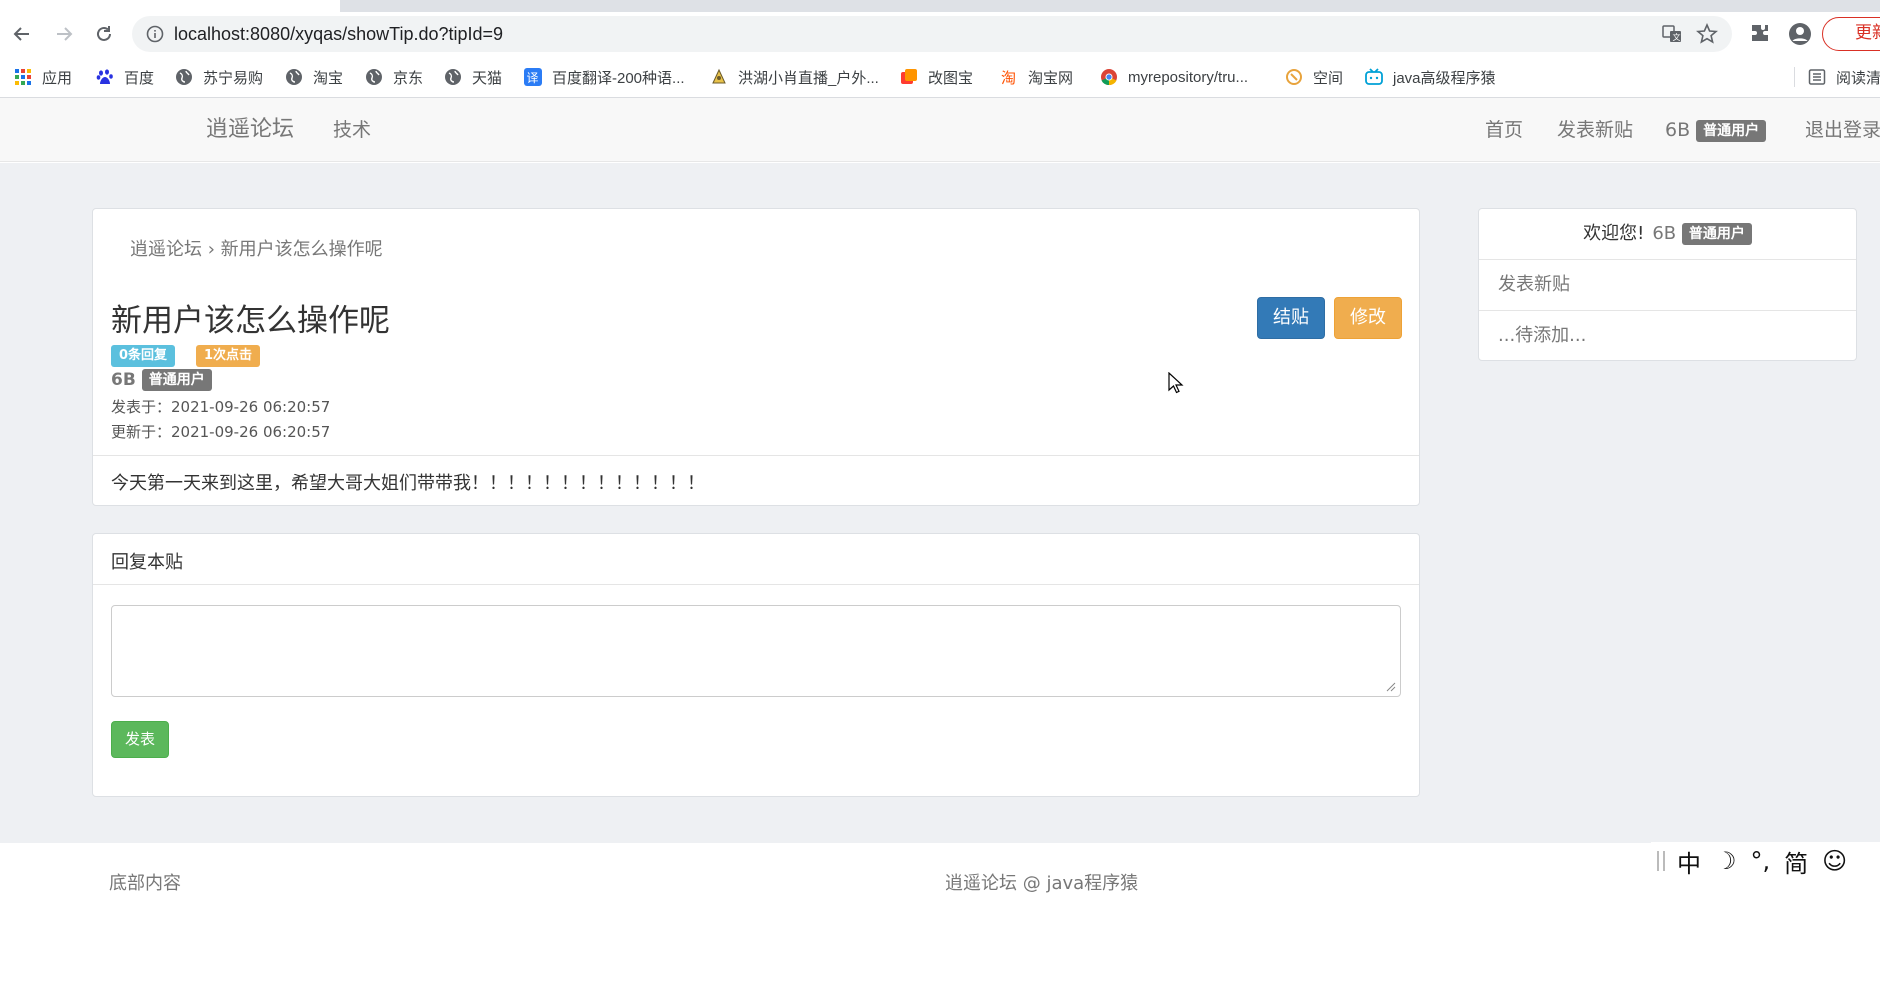 The image size is (1880, 984). What do you see at coordinates (1858, 77) in the screenshot?
I see `reading-list-label: 阅读清单` at bounding box center [1858, 77].